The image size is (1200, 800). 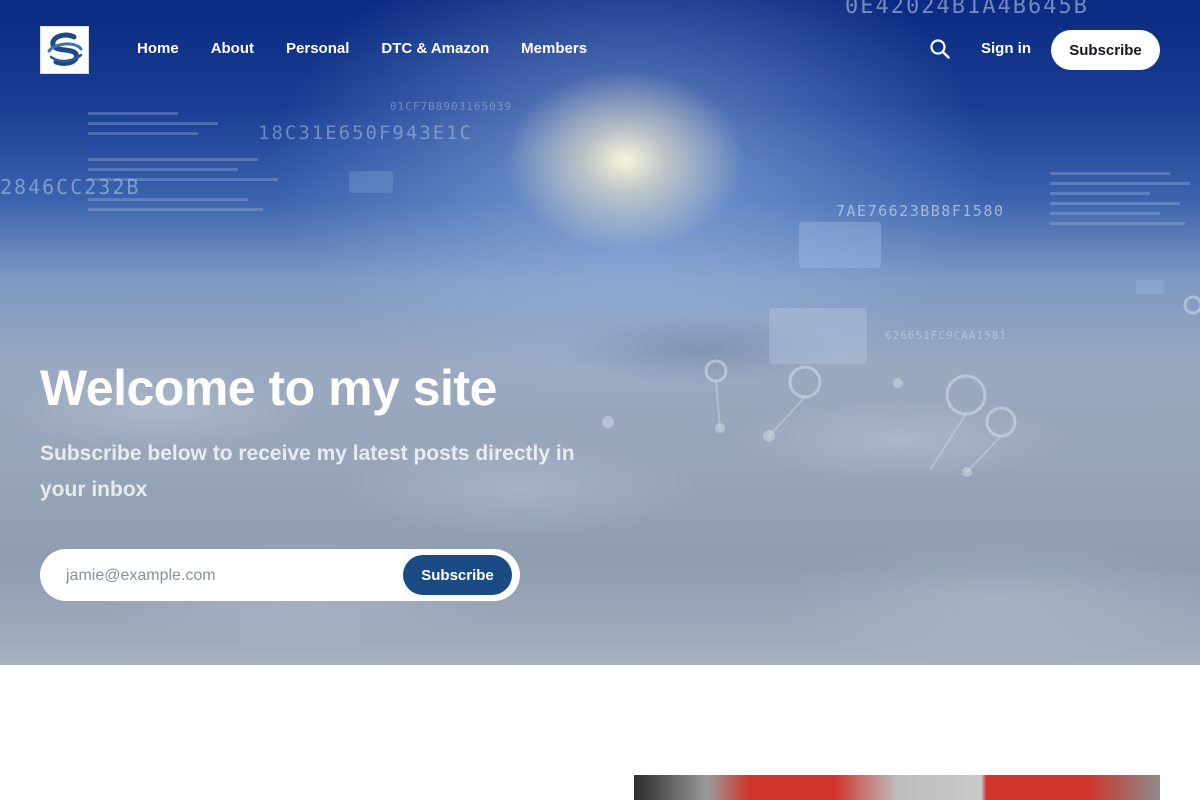 I want to click on featured-post-image, so click(x=897, y=787).